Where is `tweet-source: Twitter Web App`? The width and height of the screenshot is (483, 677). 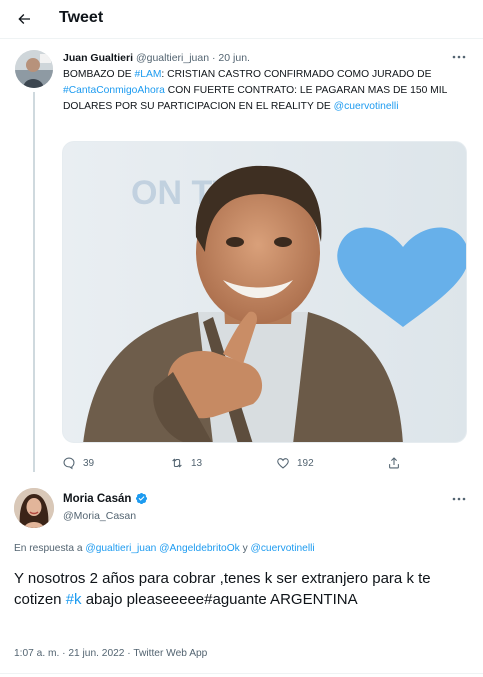 tweet-source: Twitter Web App is located at coordinates (170, 653).